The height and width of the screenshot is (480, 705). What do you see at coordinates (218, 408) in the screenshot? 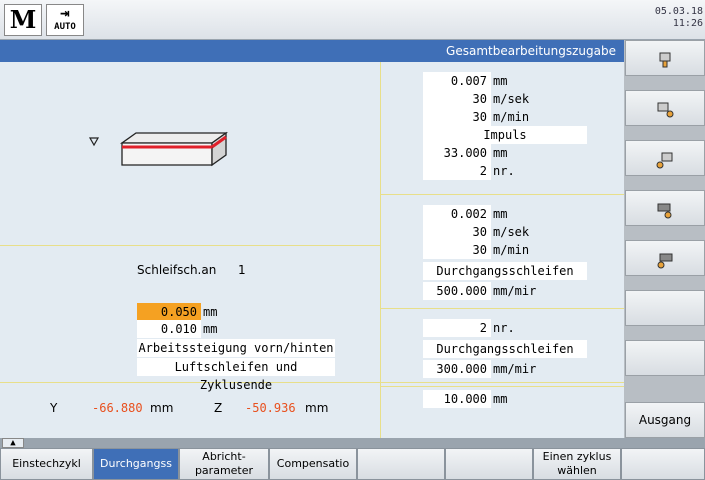
I see `z-axis-label: Z` at bounding box center [218, 408].